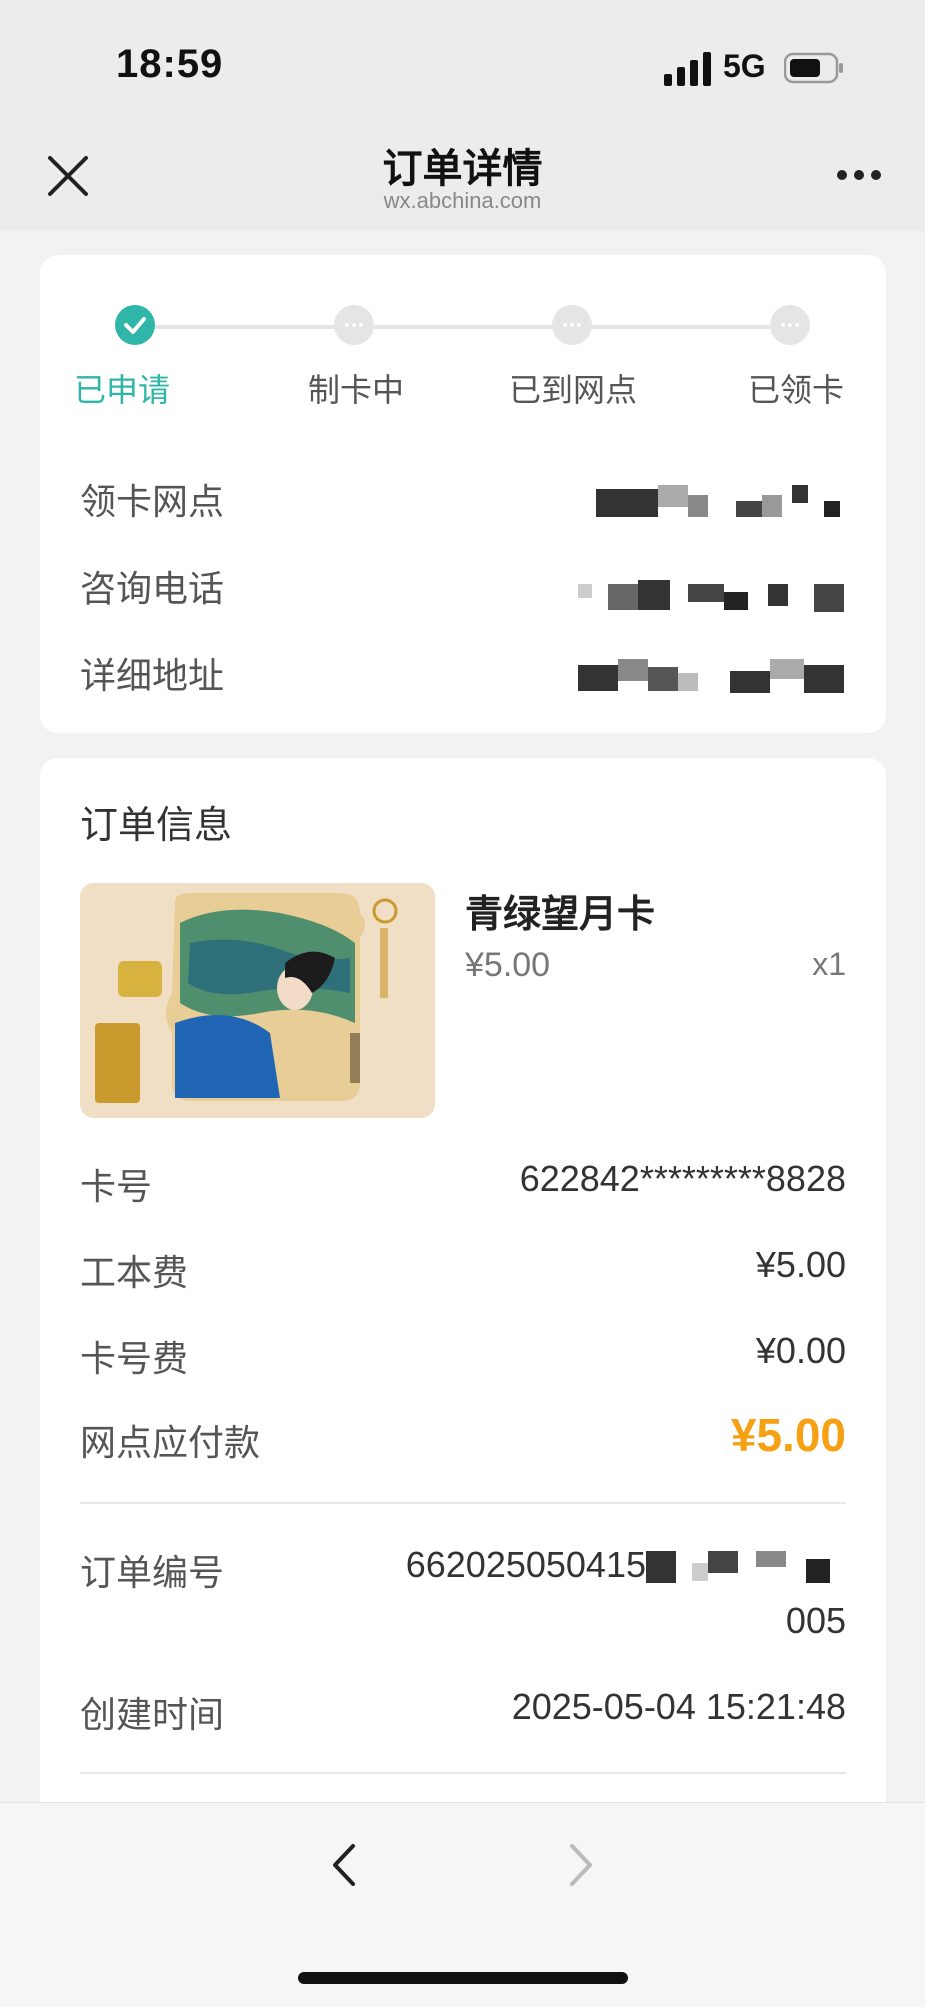 This screenshot has width=925, height=2007. Describe the element at coordinates (345, 1865) in the screenshot. I see `back-icon` at that location.